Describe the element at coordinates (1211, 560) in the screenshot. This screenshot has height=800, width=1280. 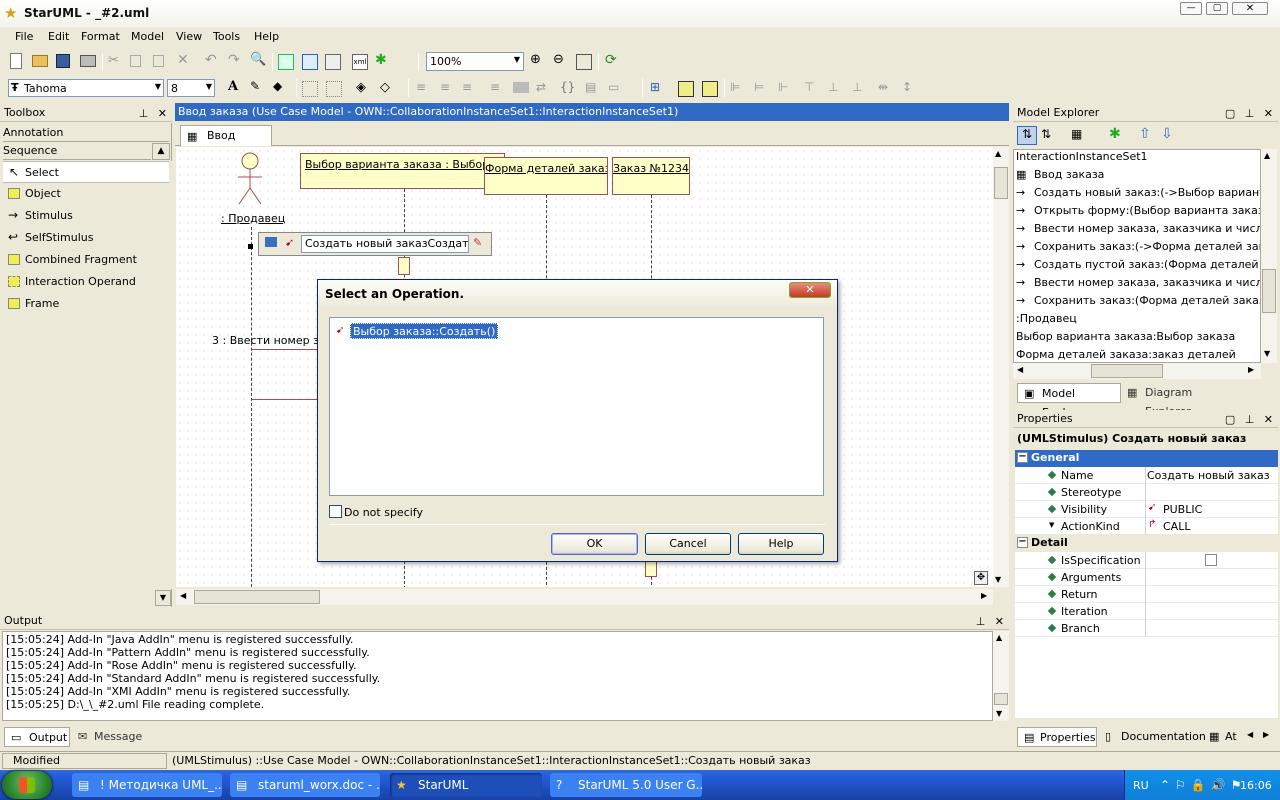
I see `isspecification-checkbox` at that location.